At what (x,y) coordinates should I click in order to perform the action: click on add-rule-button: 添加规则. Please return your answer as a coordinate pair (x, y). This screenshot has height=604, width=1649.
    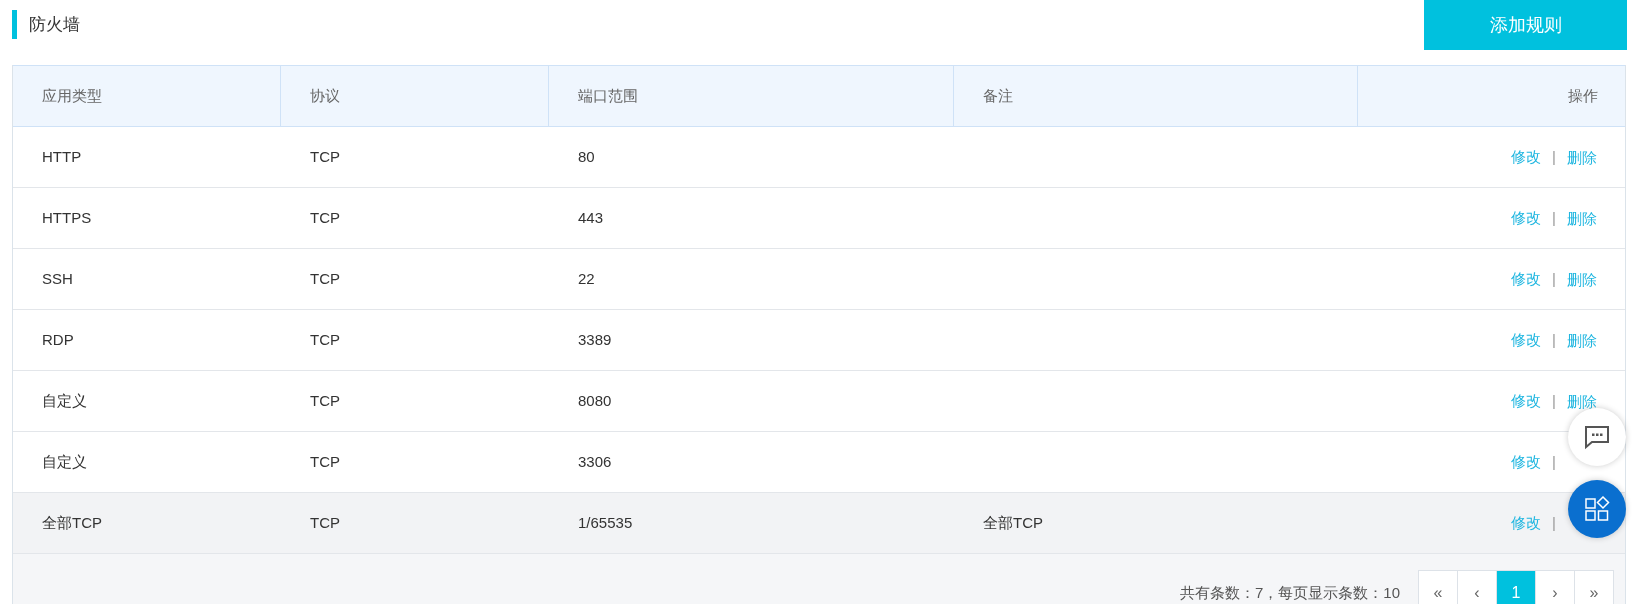
    Looking at the image, I should click on (1525, 25).